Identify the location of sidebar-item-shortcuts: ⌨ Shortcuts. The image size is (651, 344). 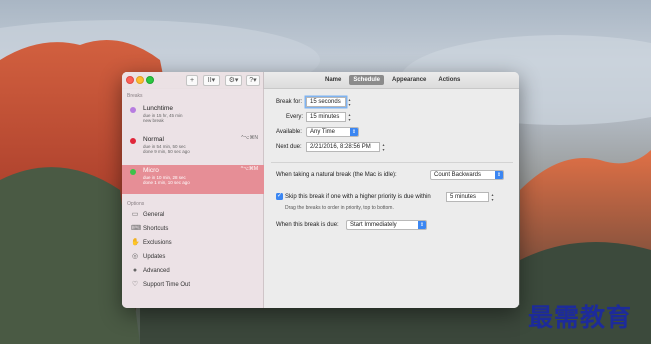
(196, 229).